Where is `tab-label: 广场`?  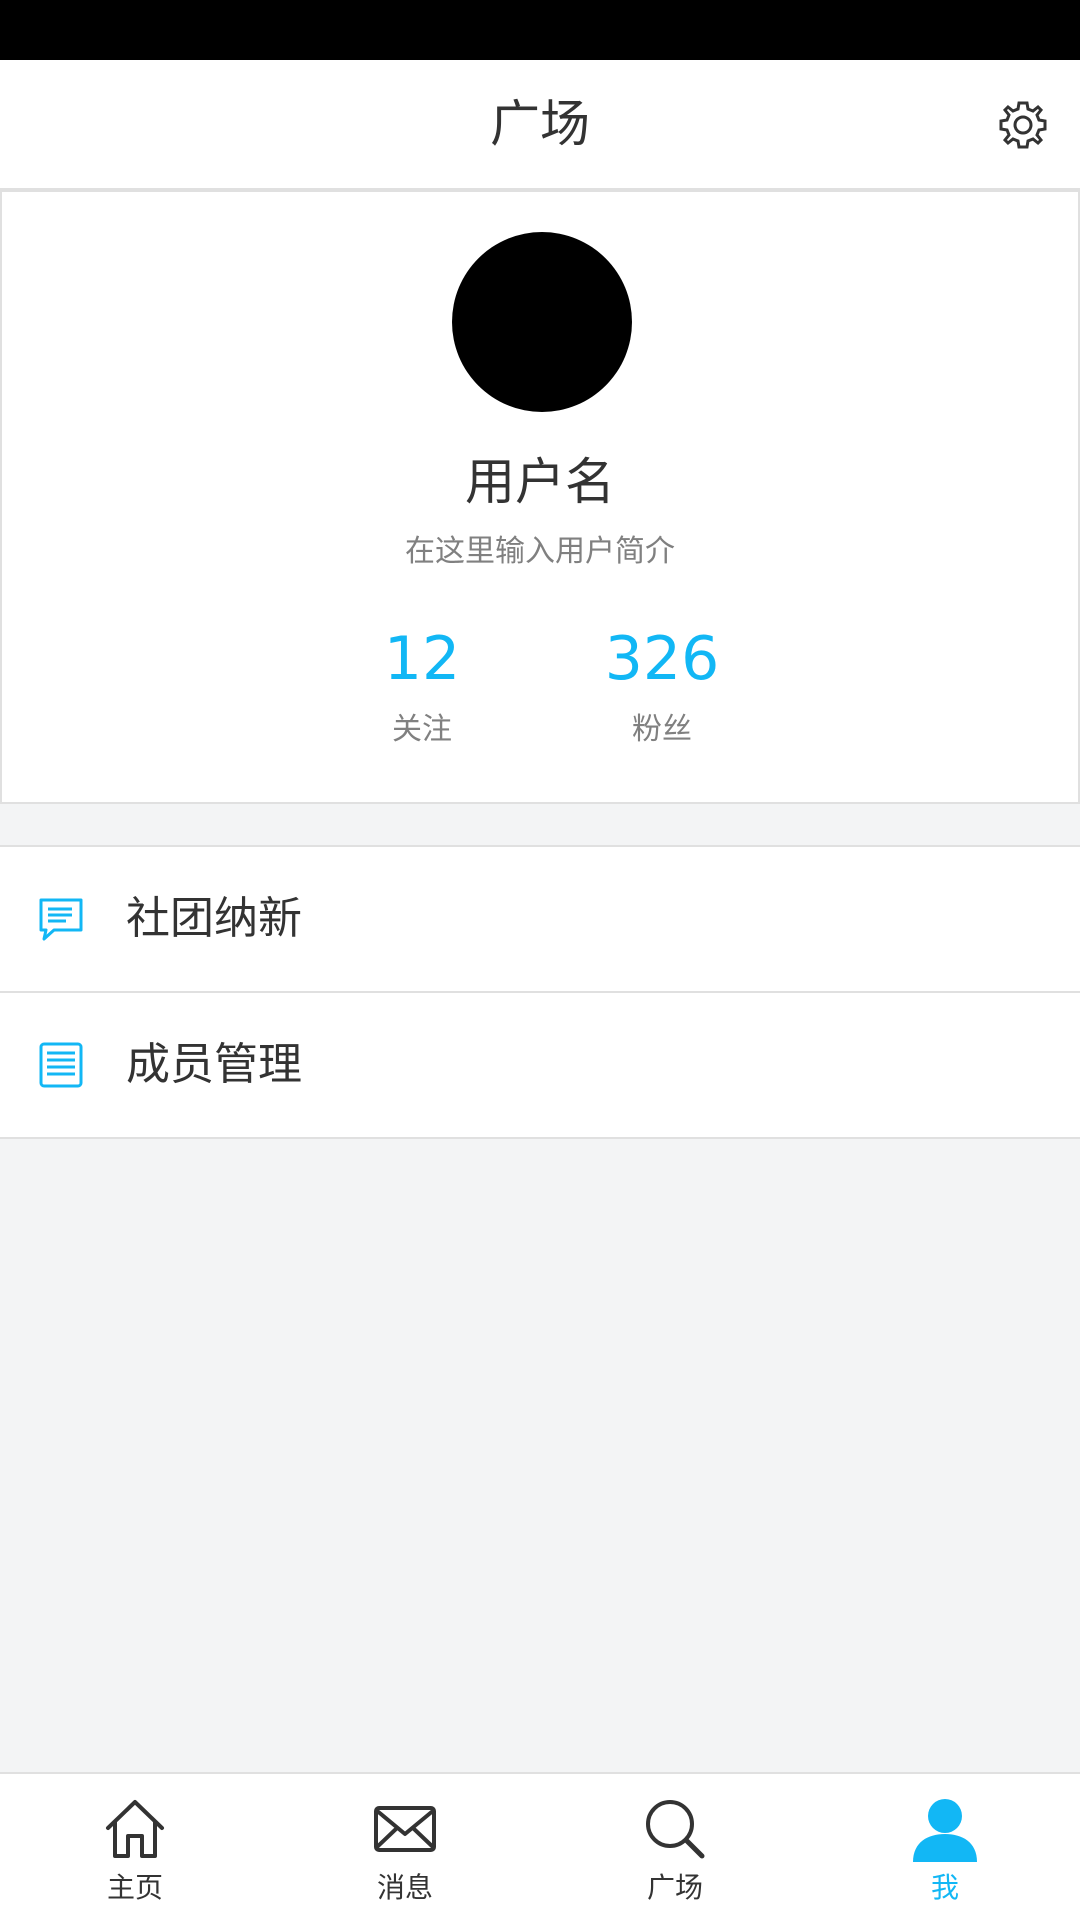 tab-label: 广场 is located at coordinates (674, 1887).